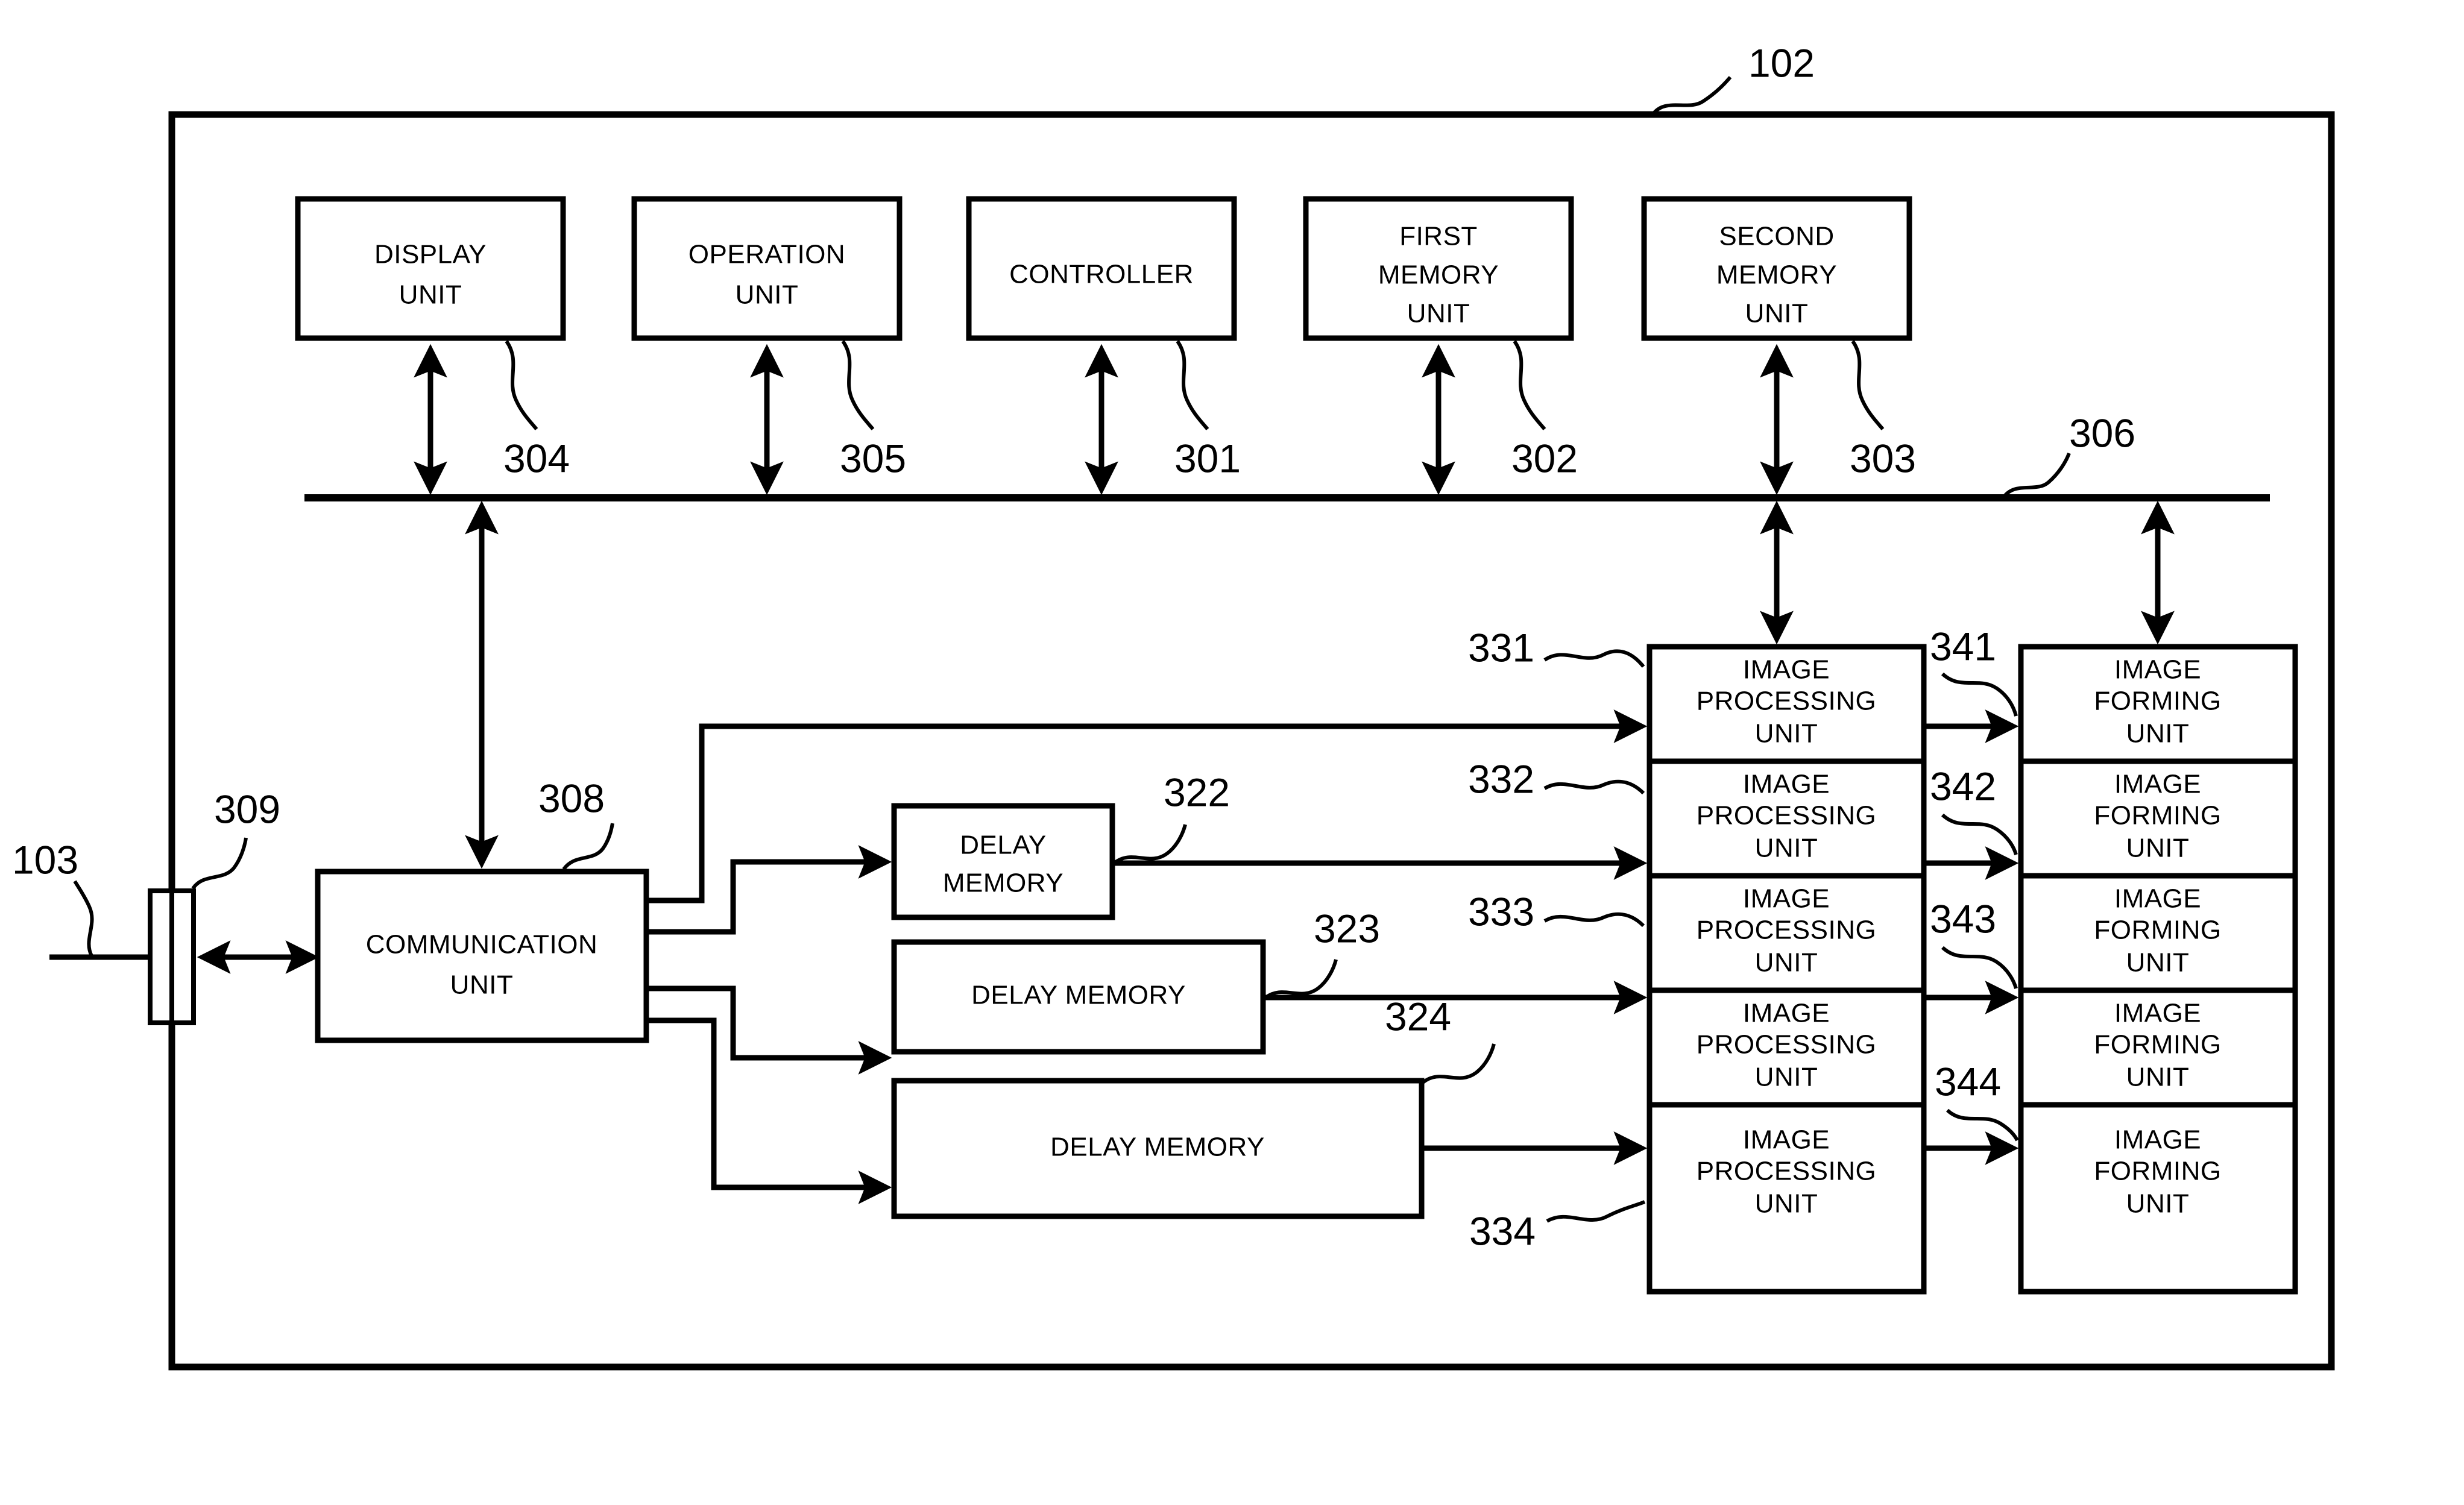 Image resolution: width=2464 pixels, height=1505 pixels. I want to click on operation-unit-label-line1: OPERATION, so click(766, 254).